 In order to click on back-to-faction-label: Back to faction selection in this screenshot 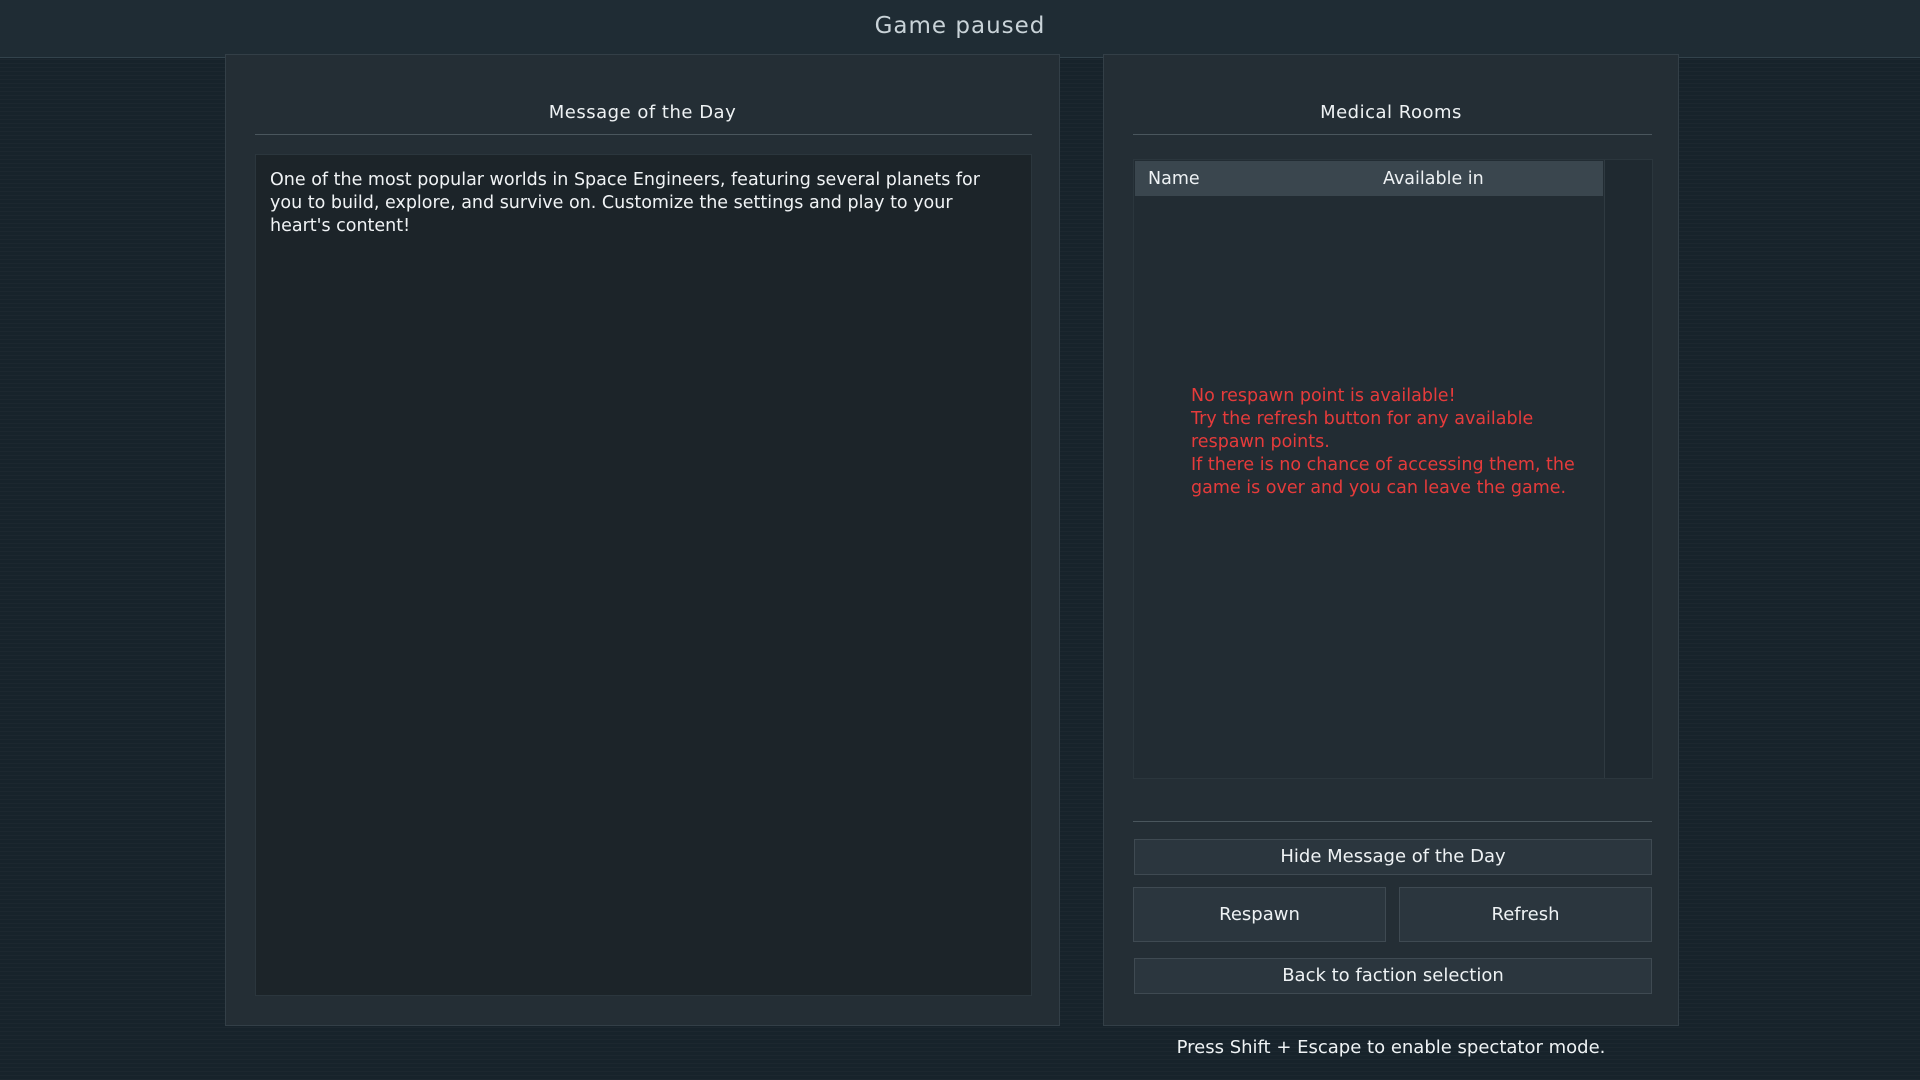, I will do `click(1393, 975)`.